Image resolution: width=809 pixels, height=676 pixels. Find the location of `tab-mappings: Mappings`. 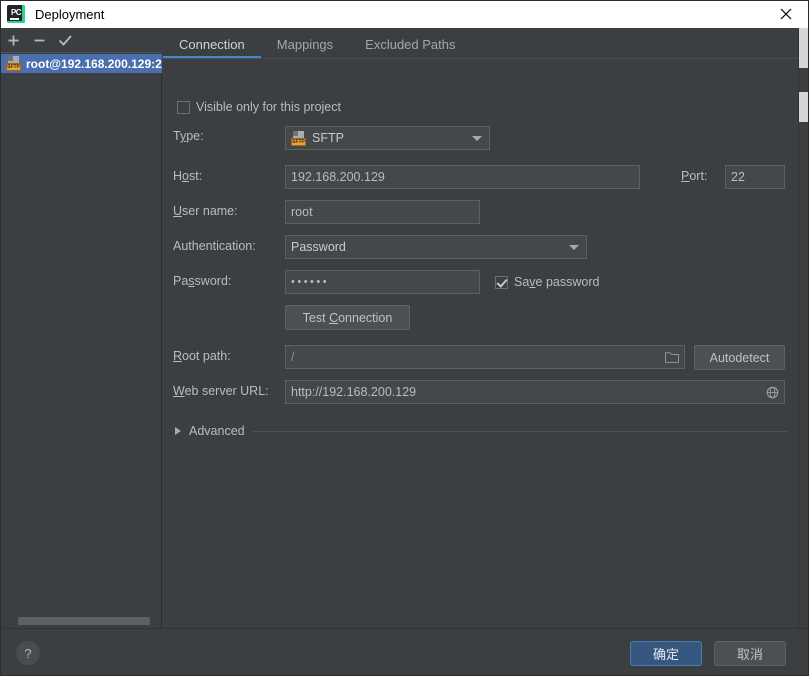

tab-mappings: Mappings is located at coordinates (305, 44).